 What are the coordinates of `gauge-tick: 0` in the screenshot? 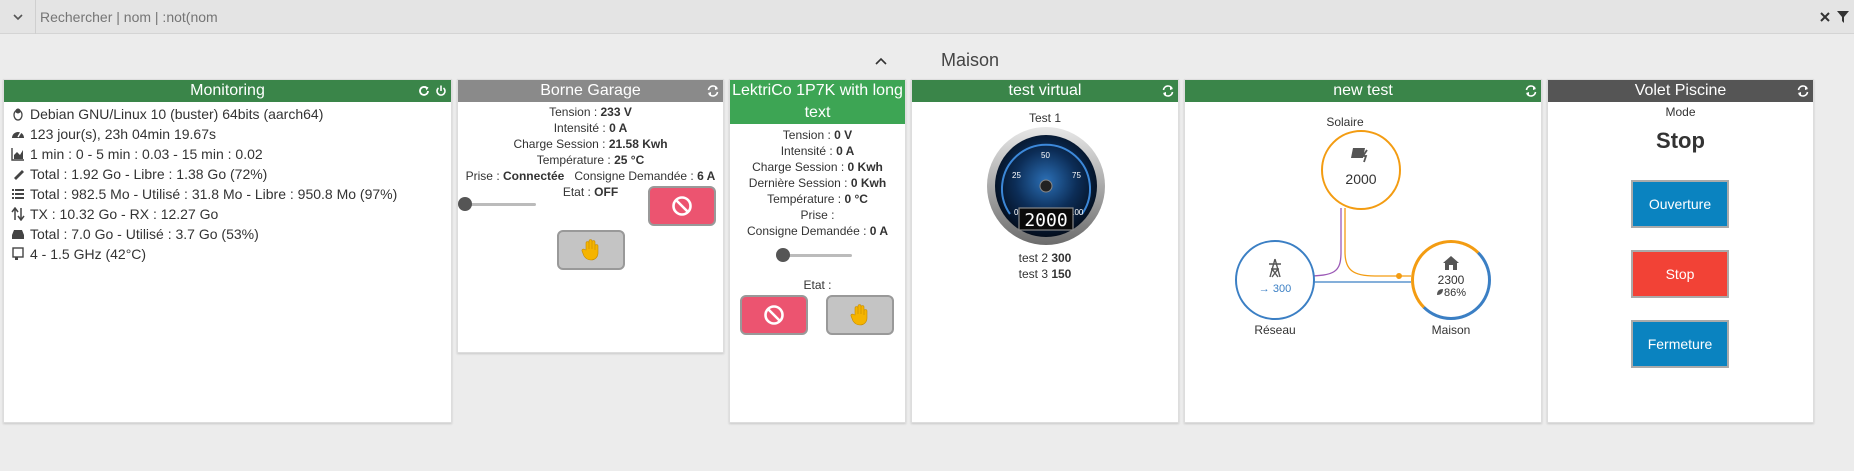 It's located at (1016, 212).